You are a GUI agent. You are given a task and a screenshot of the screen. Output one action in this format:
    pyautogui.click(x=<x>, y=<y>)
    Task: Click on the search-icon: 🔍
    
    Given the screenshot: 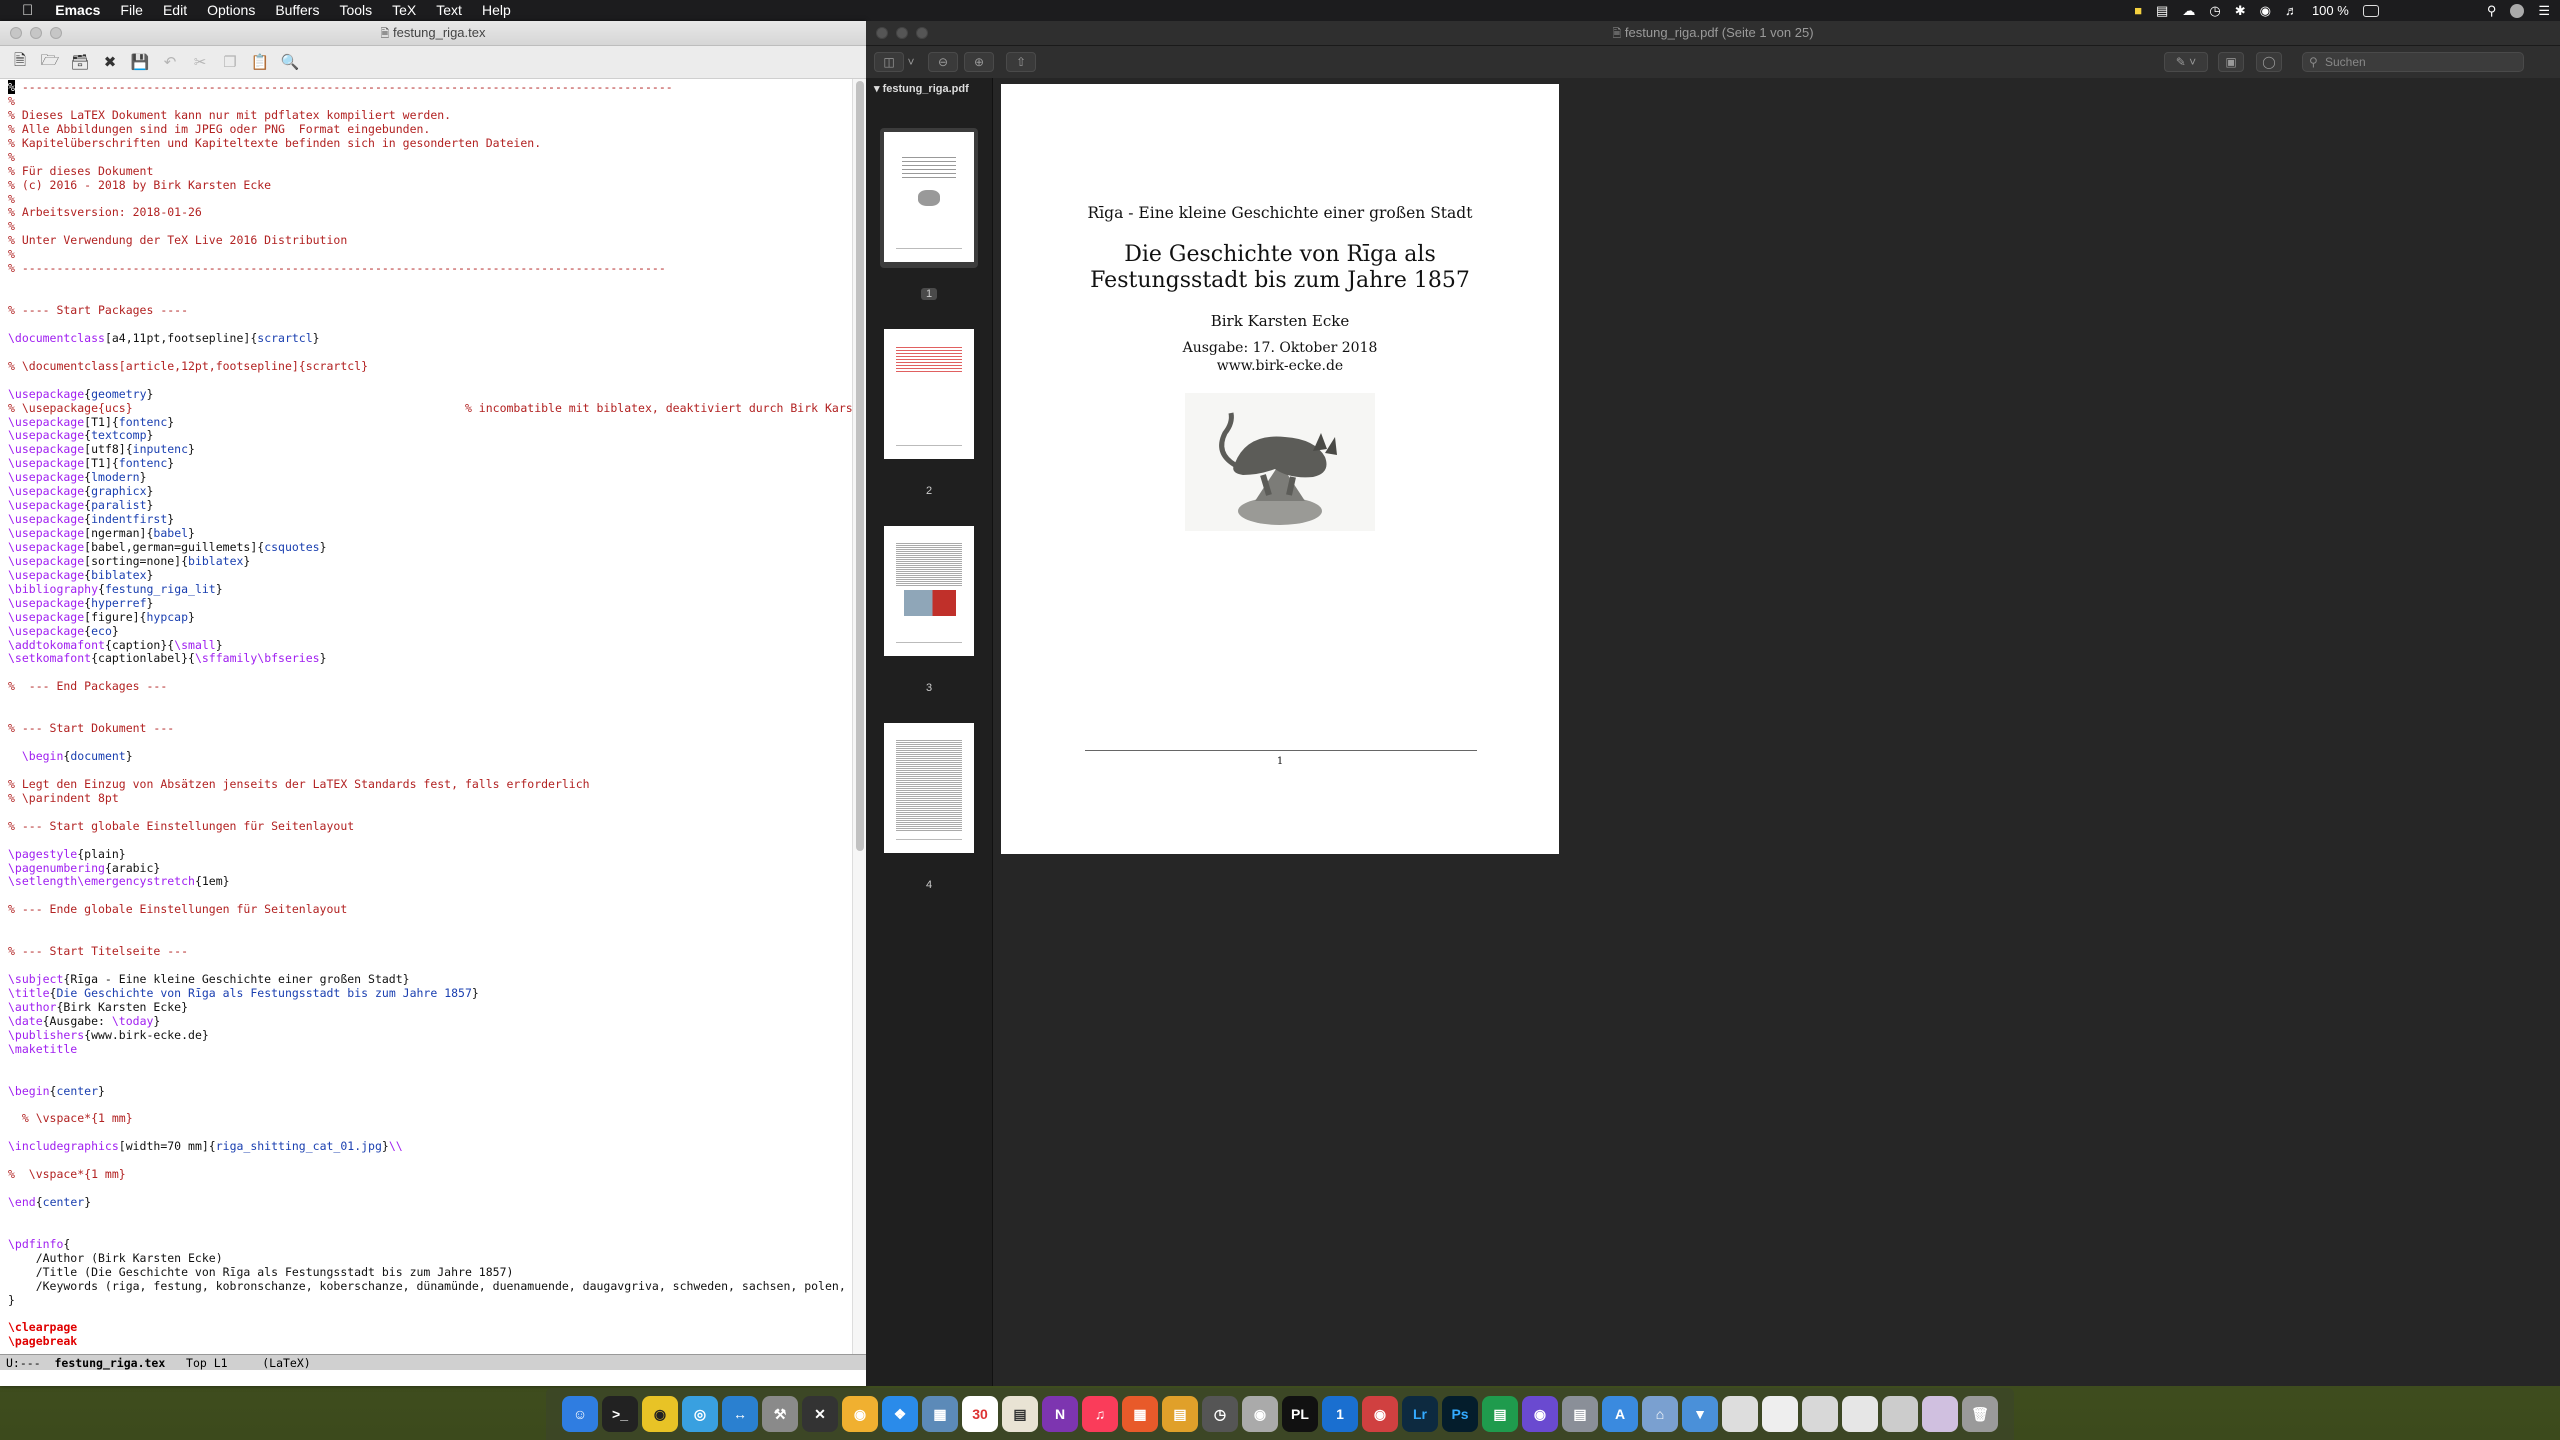 What is the action you would take?
    pyautogui.click(x=290, y=62)
    